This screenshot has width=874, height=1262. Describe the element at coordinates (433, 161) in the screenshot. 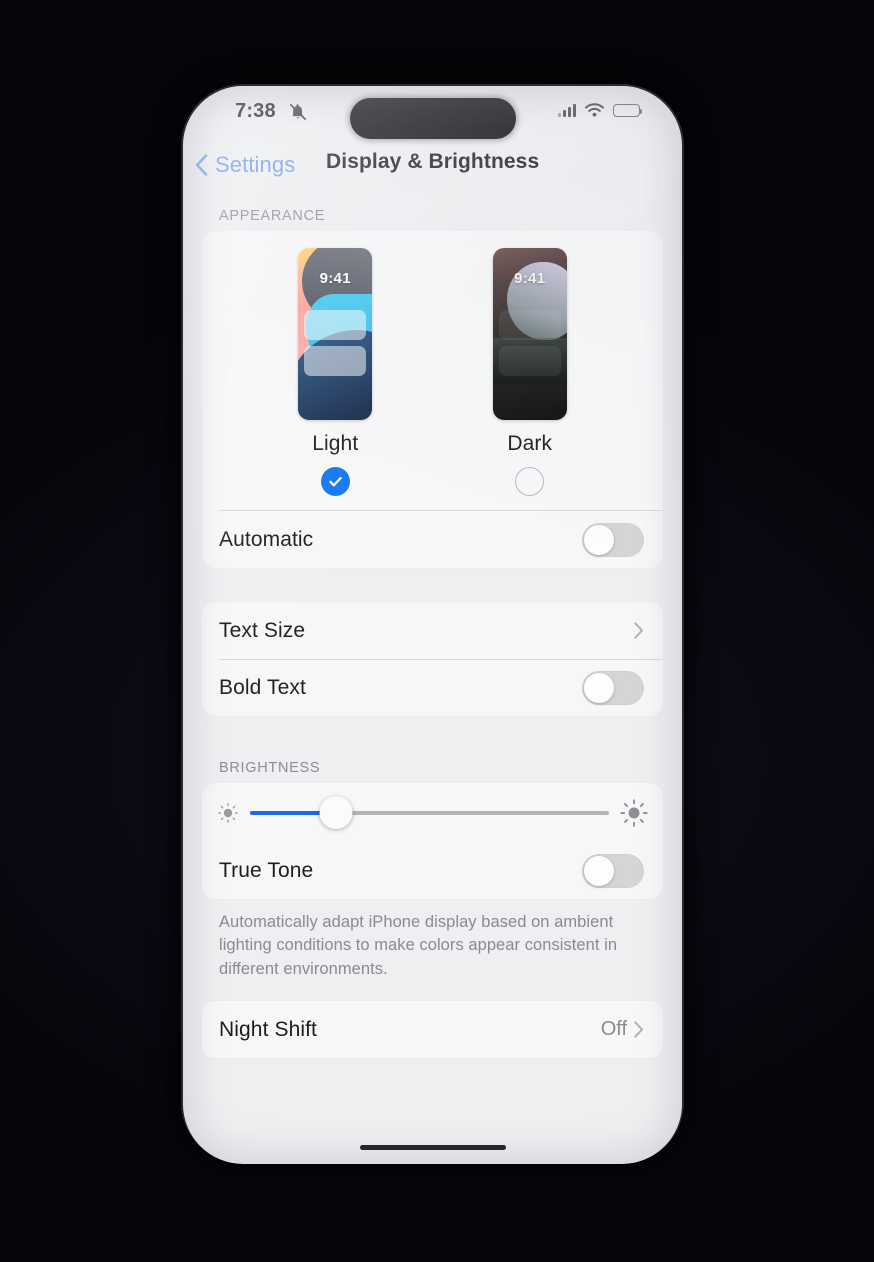

I see `page-title: Display & Brightness` at that location.